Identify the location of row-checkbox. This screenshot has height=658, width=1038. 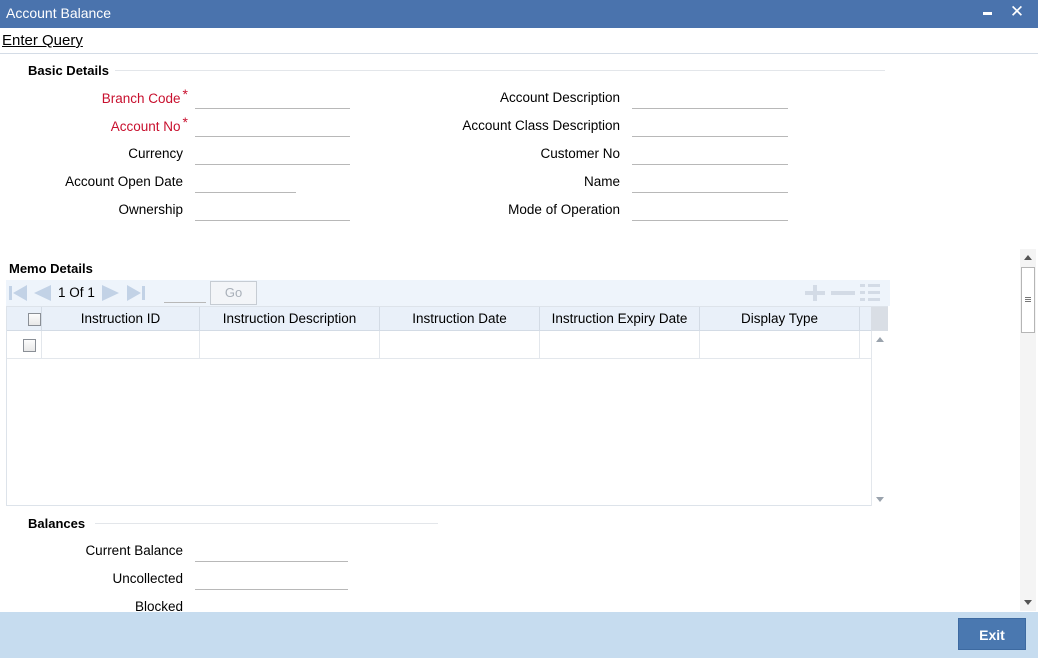
(29, 345).